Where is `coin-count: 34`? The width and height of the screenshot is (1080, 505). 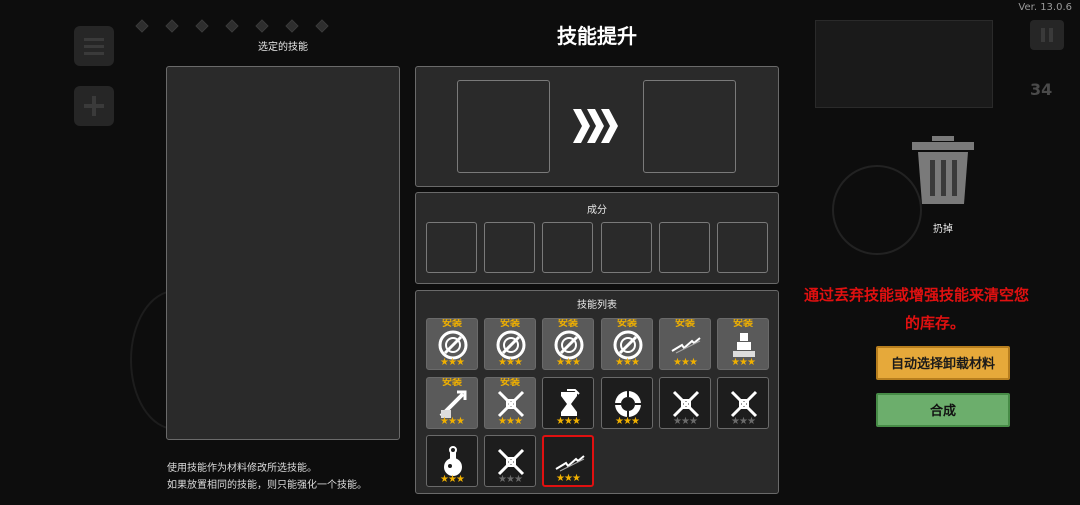 coin-count: 34 is located at coordinates (1041, 89).